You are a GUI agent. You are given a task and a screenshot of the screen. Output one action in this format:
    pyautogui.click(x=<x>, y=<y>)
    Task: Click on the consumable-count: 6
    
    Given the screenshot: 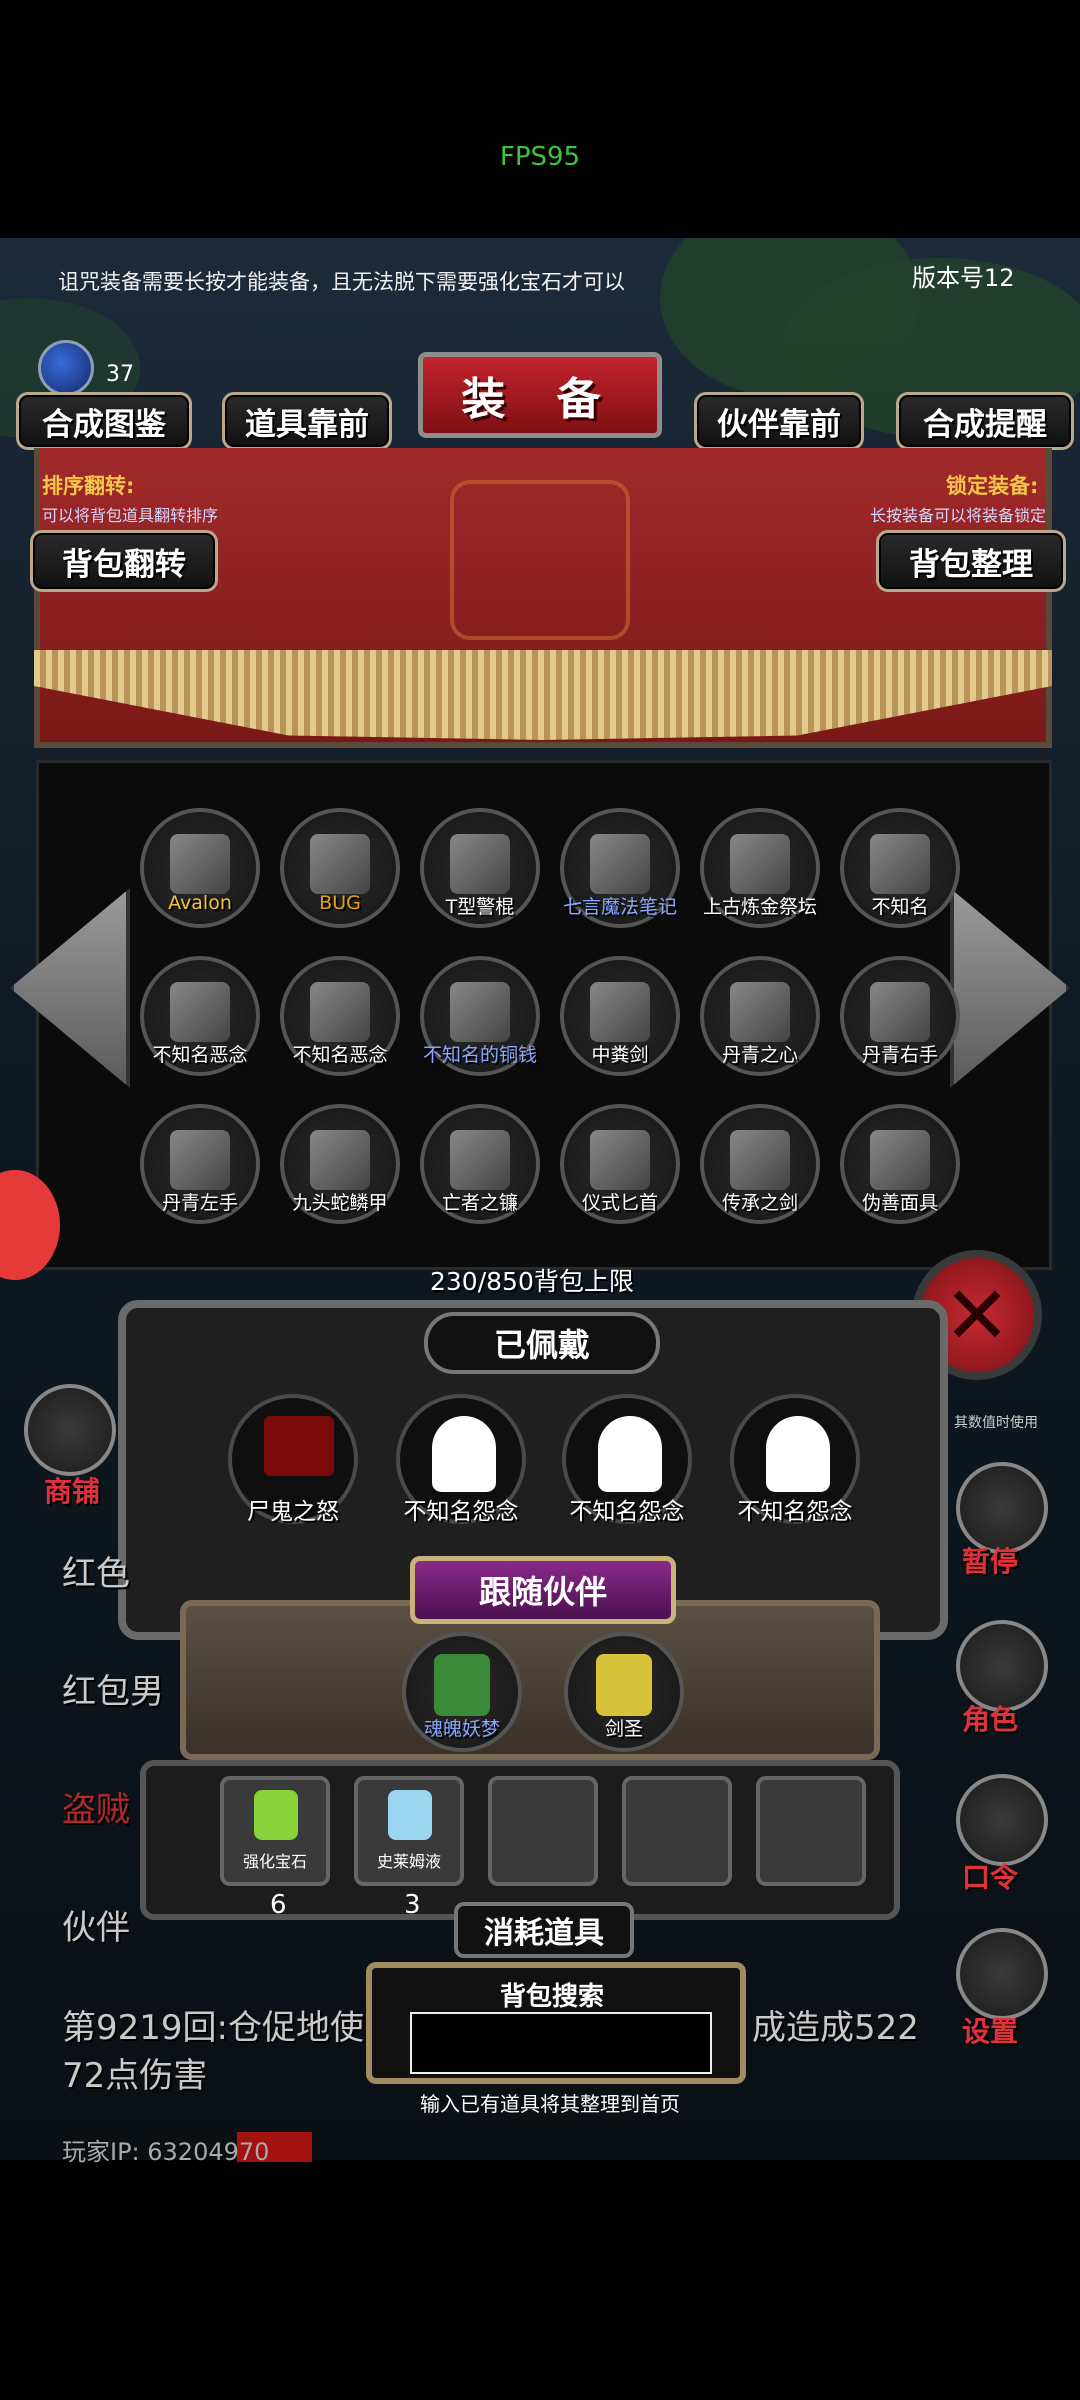 What is the action you would take?
    pyautogui.click(x=278, y=1905)
    